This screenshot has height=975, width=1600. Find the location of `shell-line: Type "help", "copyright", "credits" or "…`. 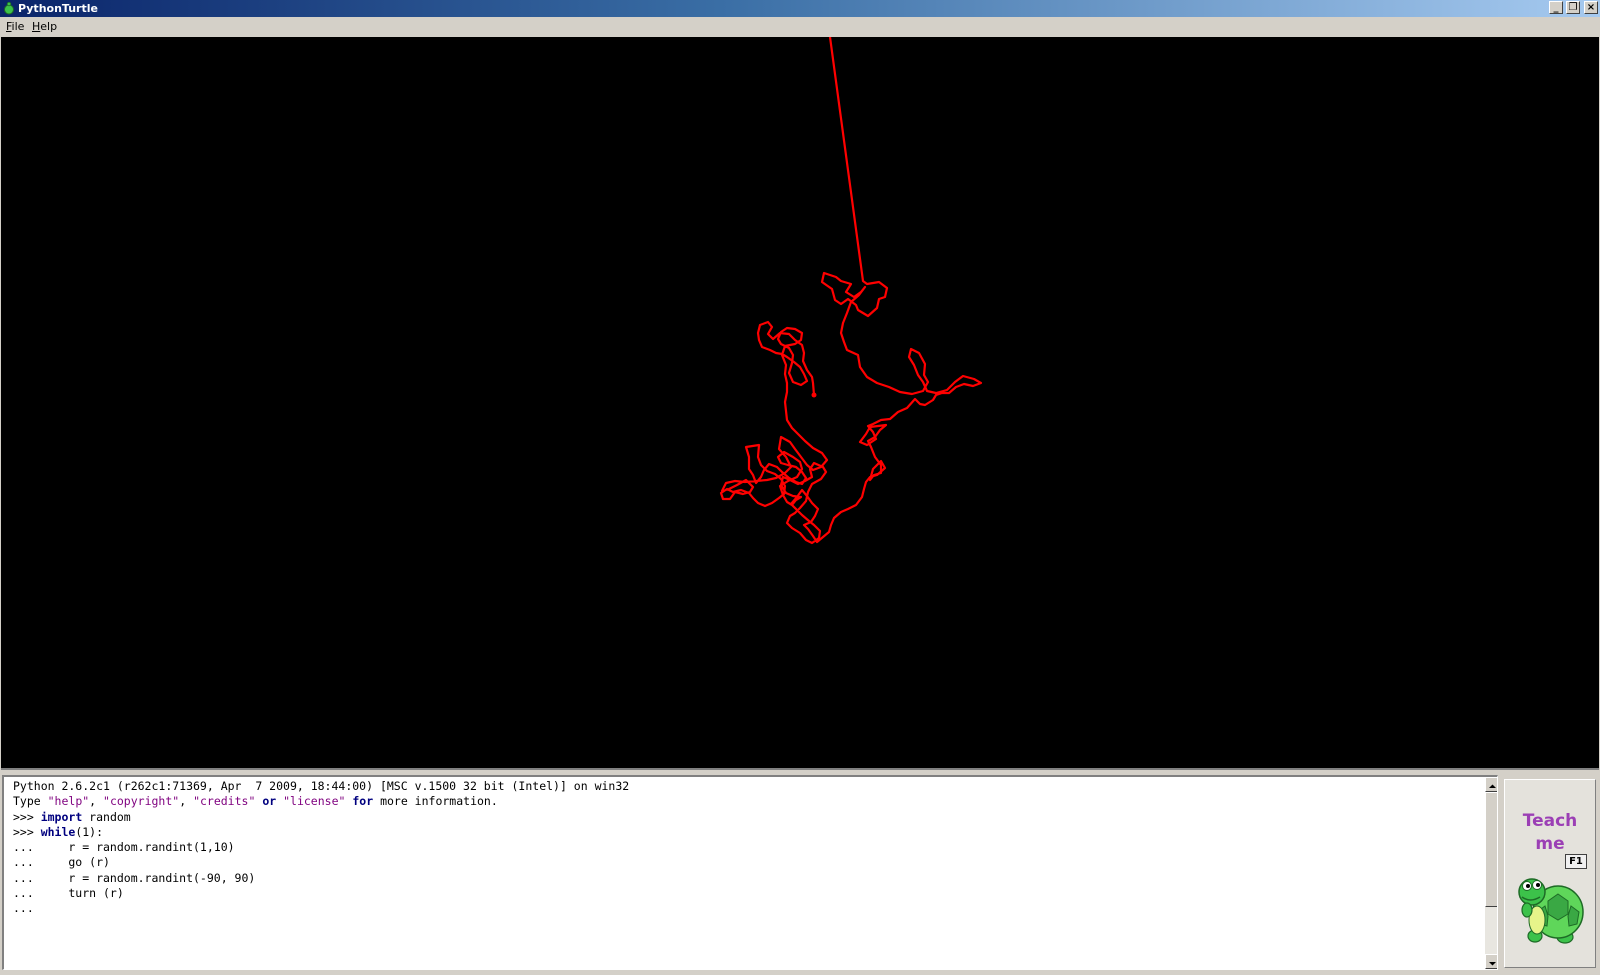

shell-line: Type "help", "copyright", "credits" or "… is located at coordinates (743, 801).